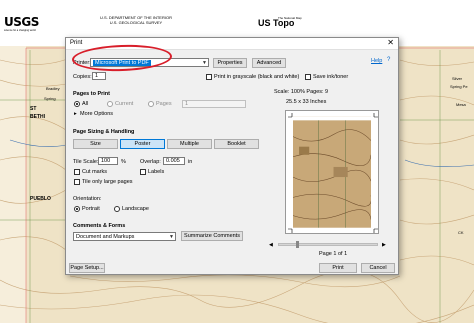 This screenshot has width=474, height=323. Describe the element at coordinates (150, 162) in the screenshot. I see `overlap-label: Overlap:` at that location.